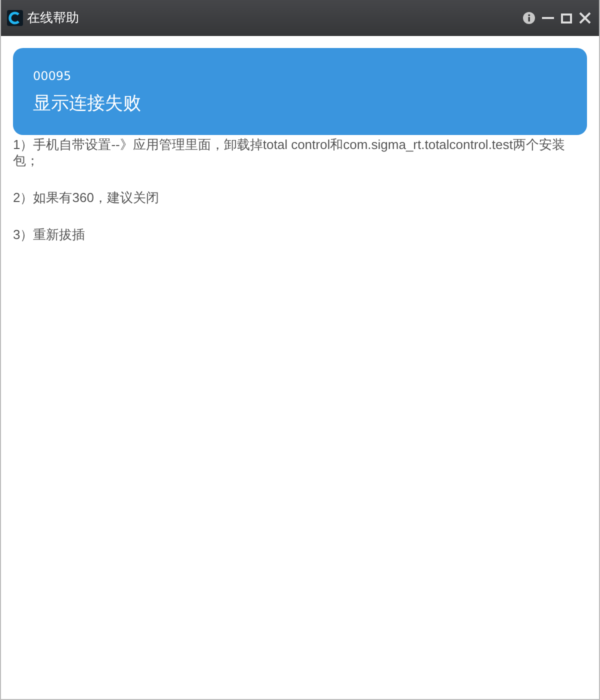 Image resolution: width=600 pixels, height=700 pixels. Describe the element at coordinates (87, 103) in the screenshot. I see `error-title: 显示连接失败` at that location.